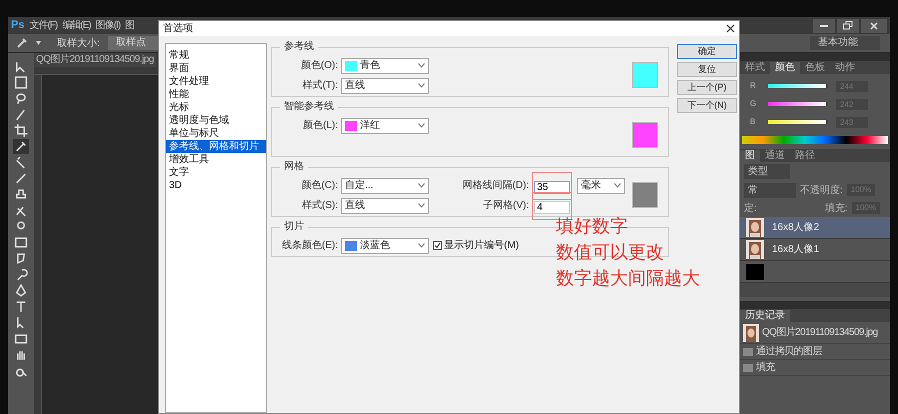 This screenshot has width=898, height=414. What do you see at coordinates (750, 156) in the screenshot?
I see `panel-tab: 图` at bounding box center [750, 156].